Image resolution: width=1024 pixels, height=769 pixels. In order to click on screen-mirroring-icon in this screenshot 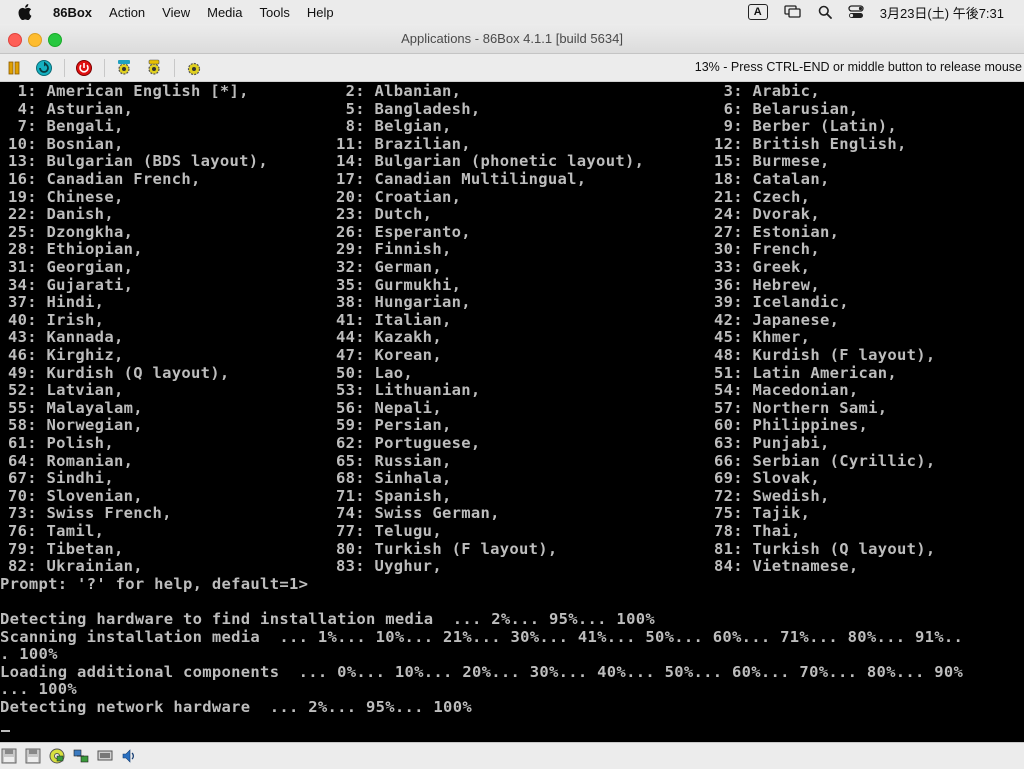, I will do `click(793, 12)`.